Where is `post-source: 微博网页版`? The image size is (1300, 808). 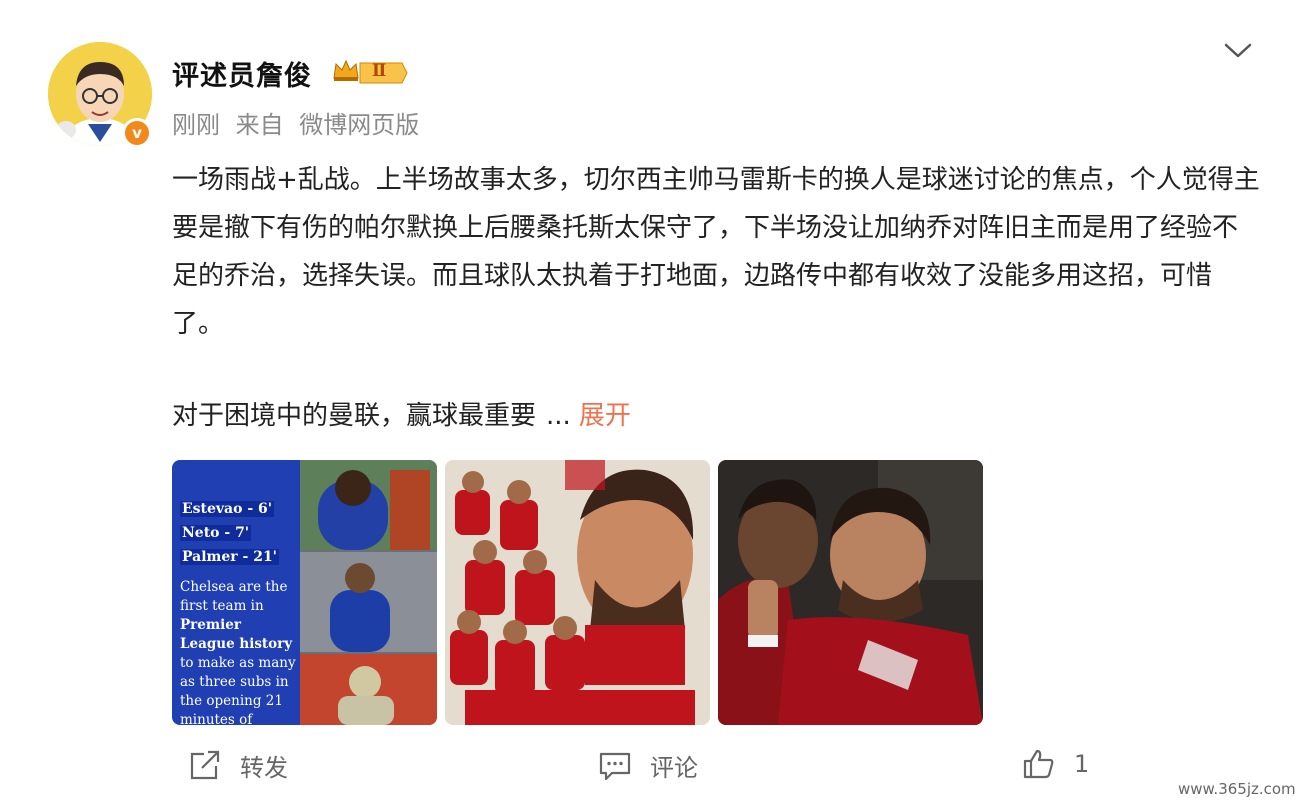
post-source: 微博网页版 is located at coordinates (359, 125).